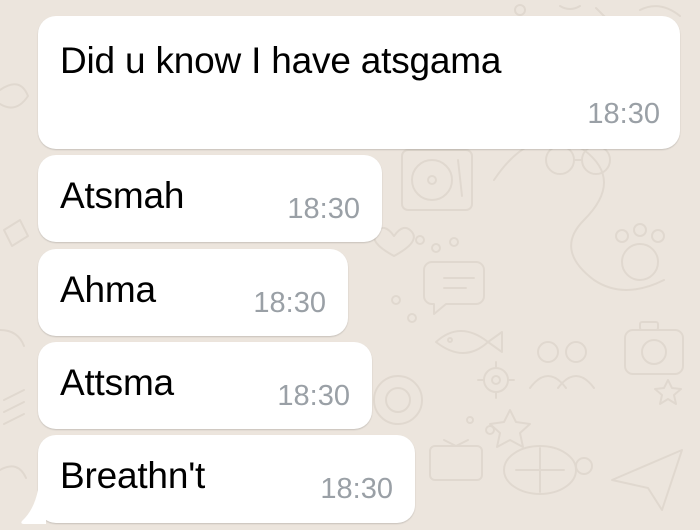 This screenshot has height=530, width=700. What do you see at coordinates (117, 382) in the screenshot?
I see `message-text: Attsma` at bounding box center [117, 382].